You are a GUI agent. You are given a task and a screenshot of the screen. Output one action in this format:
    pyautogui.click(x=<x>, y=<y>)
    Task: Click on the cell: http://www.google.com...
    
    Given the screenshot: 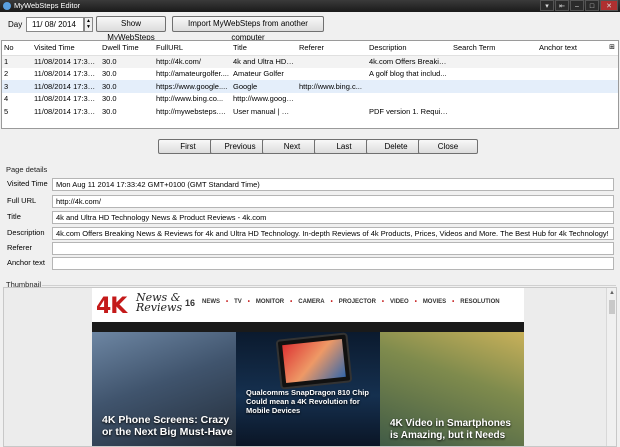 What is the action you would take?
    pyautogui.click(x=265, y=99)
    